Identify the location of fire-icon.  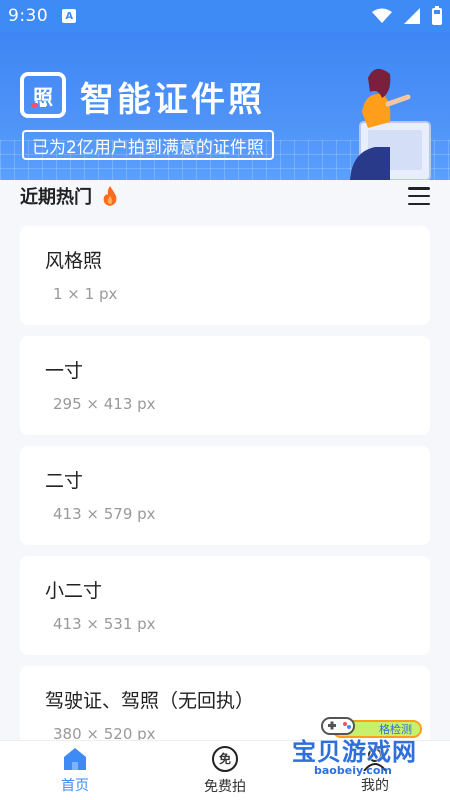
(110, 196).